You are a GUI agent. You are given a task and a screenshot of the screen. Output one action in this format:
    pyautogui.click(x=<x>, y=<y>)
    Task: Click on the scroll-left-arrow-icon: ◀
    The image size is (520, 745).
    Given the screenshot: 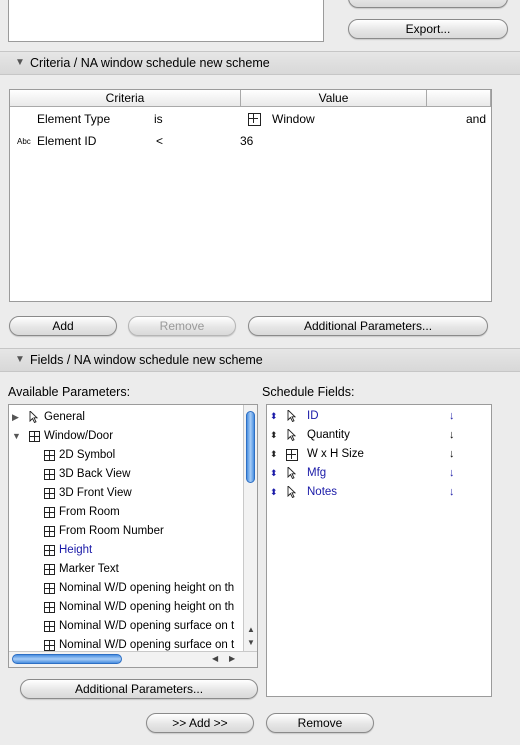 What is the action you would take?
    pyautogui.click(x=215, y=658)
    